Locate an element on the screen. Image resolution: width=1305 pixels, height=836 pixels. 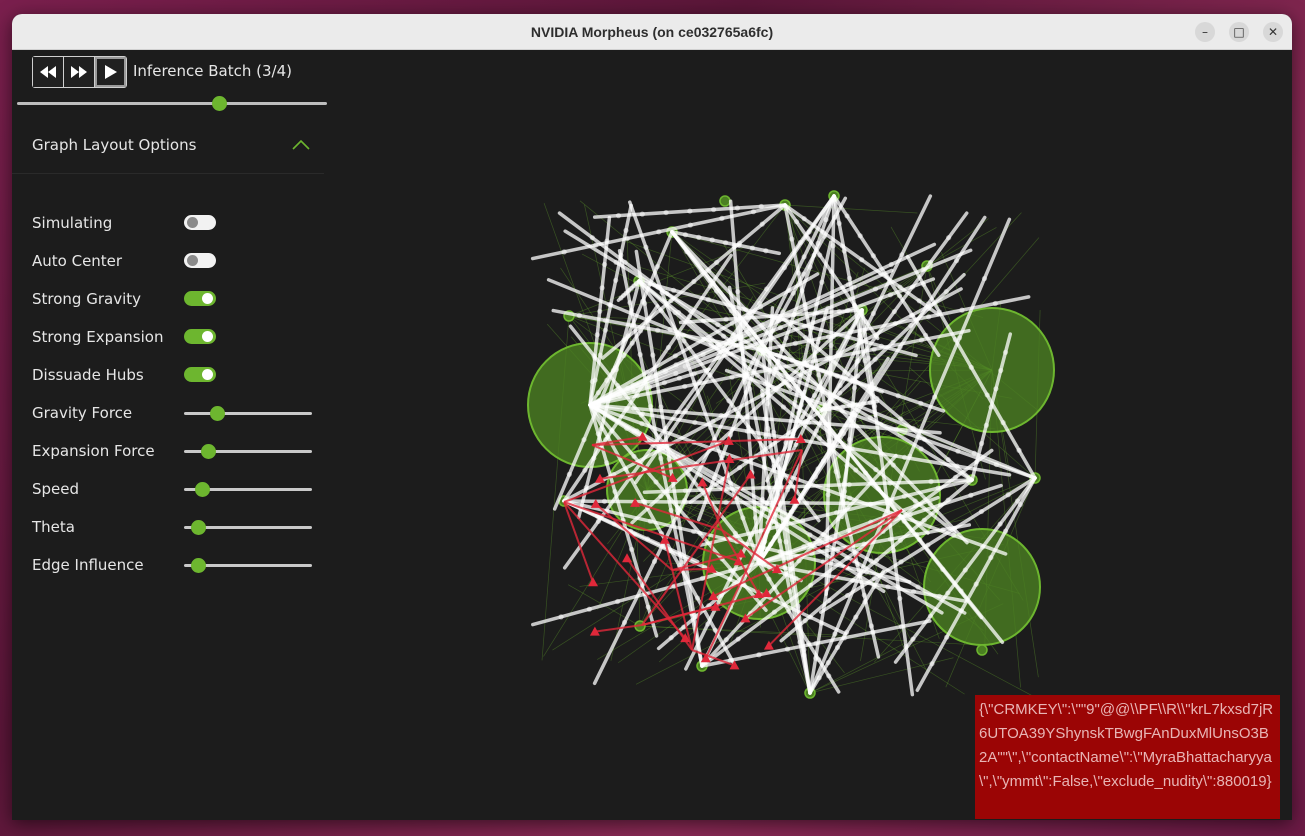
minimize-button: – is located at coordinates (1205, 32).